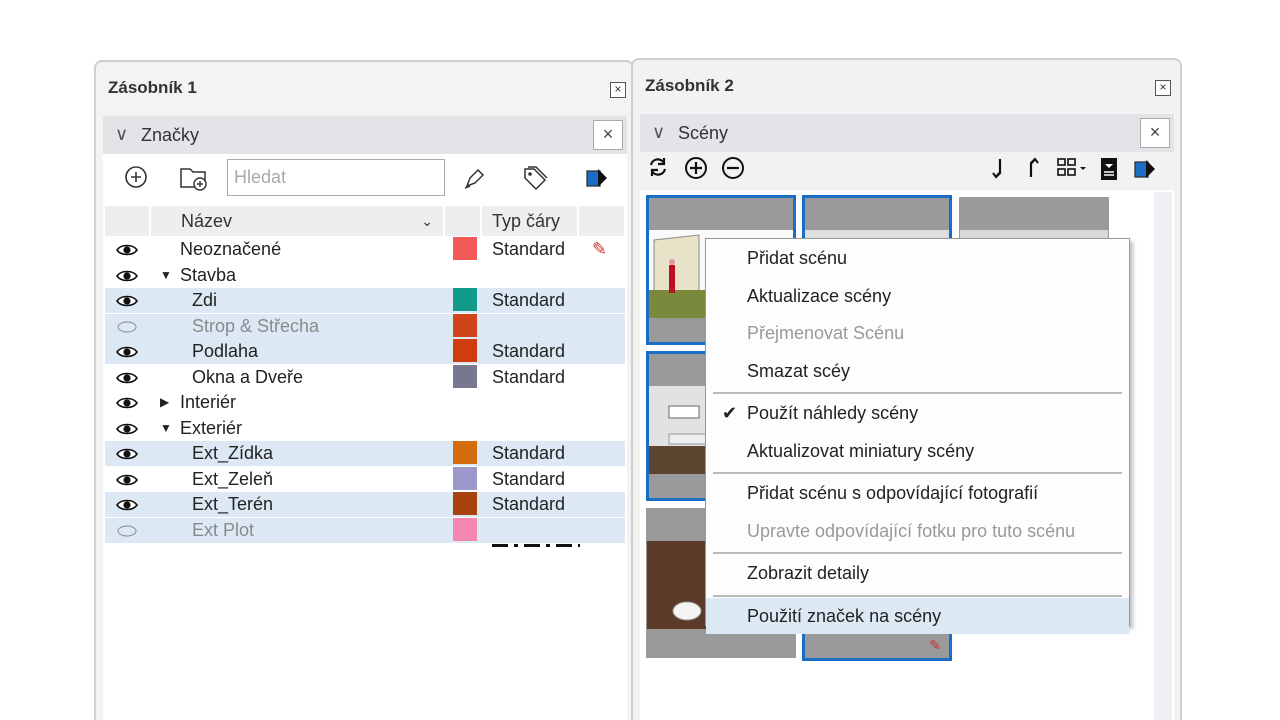 The width and height of the screenshot is (1280, 720). What do you see at coordinates (917, 573) in the screenshot?
I see `menu-item: Zobrazit detaily` at bounding box center [917, 573].